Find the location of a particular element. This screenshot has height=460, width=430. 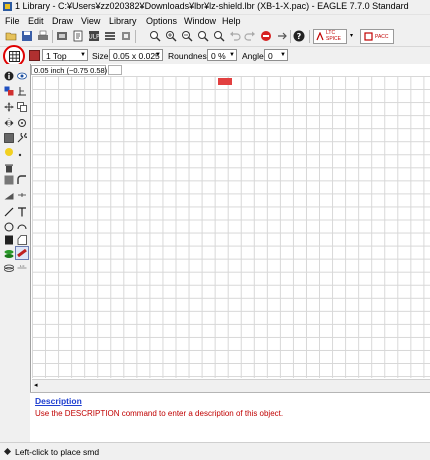

roundness-select-value: 0 % is located at coordinates (218, 56).